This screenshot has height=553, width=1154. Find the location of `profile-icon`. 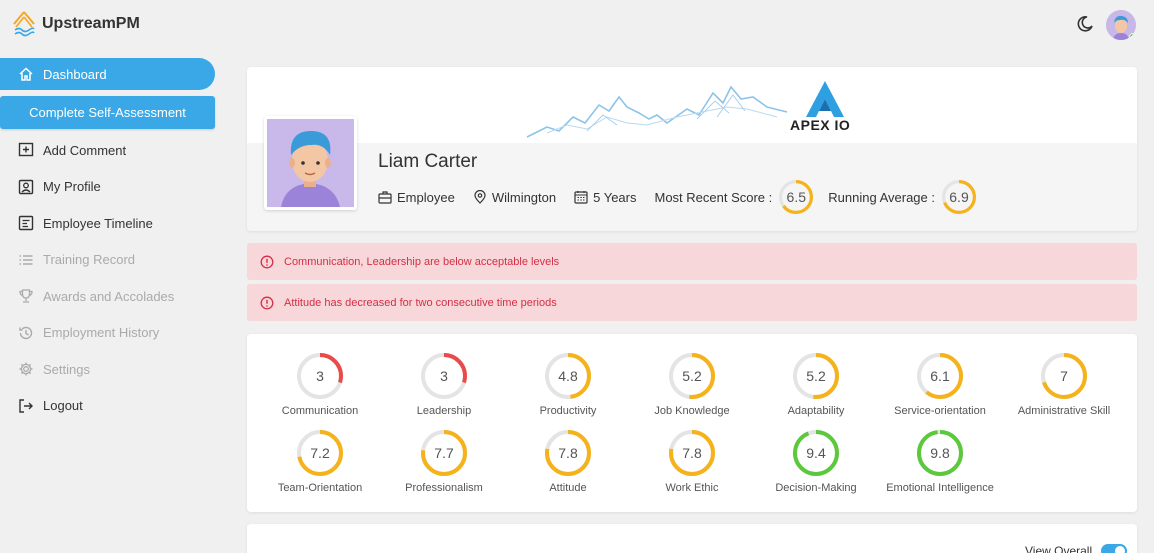

profile-icon is located at coordinates (26, 187).